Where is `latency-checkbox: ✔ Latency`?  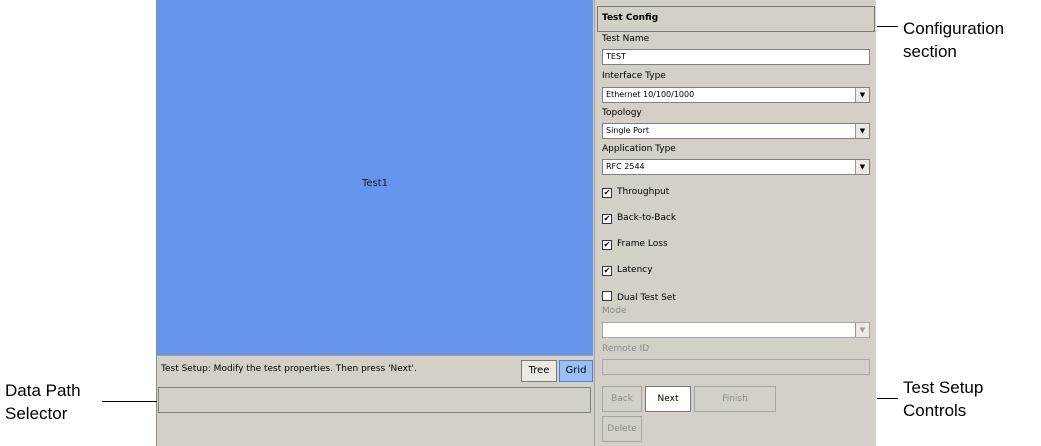 latency-checkbox: ✔ Latency is located at coordinates (627, 270).